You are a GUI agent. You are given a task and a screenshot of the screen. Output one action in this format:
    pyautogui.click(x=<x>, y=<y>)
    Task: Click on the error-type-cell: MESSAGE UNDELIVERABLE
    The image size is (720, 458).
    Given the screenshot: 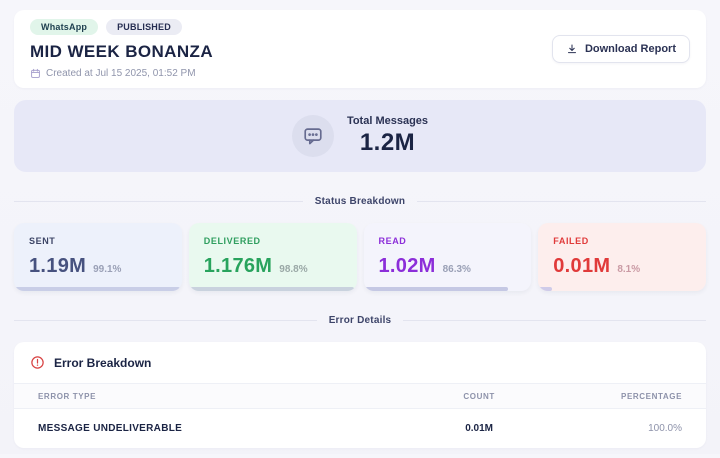 What is the action you would take?
    pyautogui.click(x=110, y=428)
    